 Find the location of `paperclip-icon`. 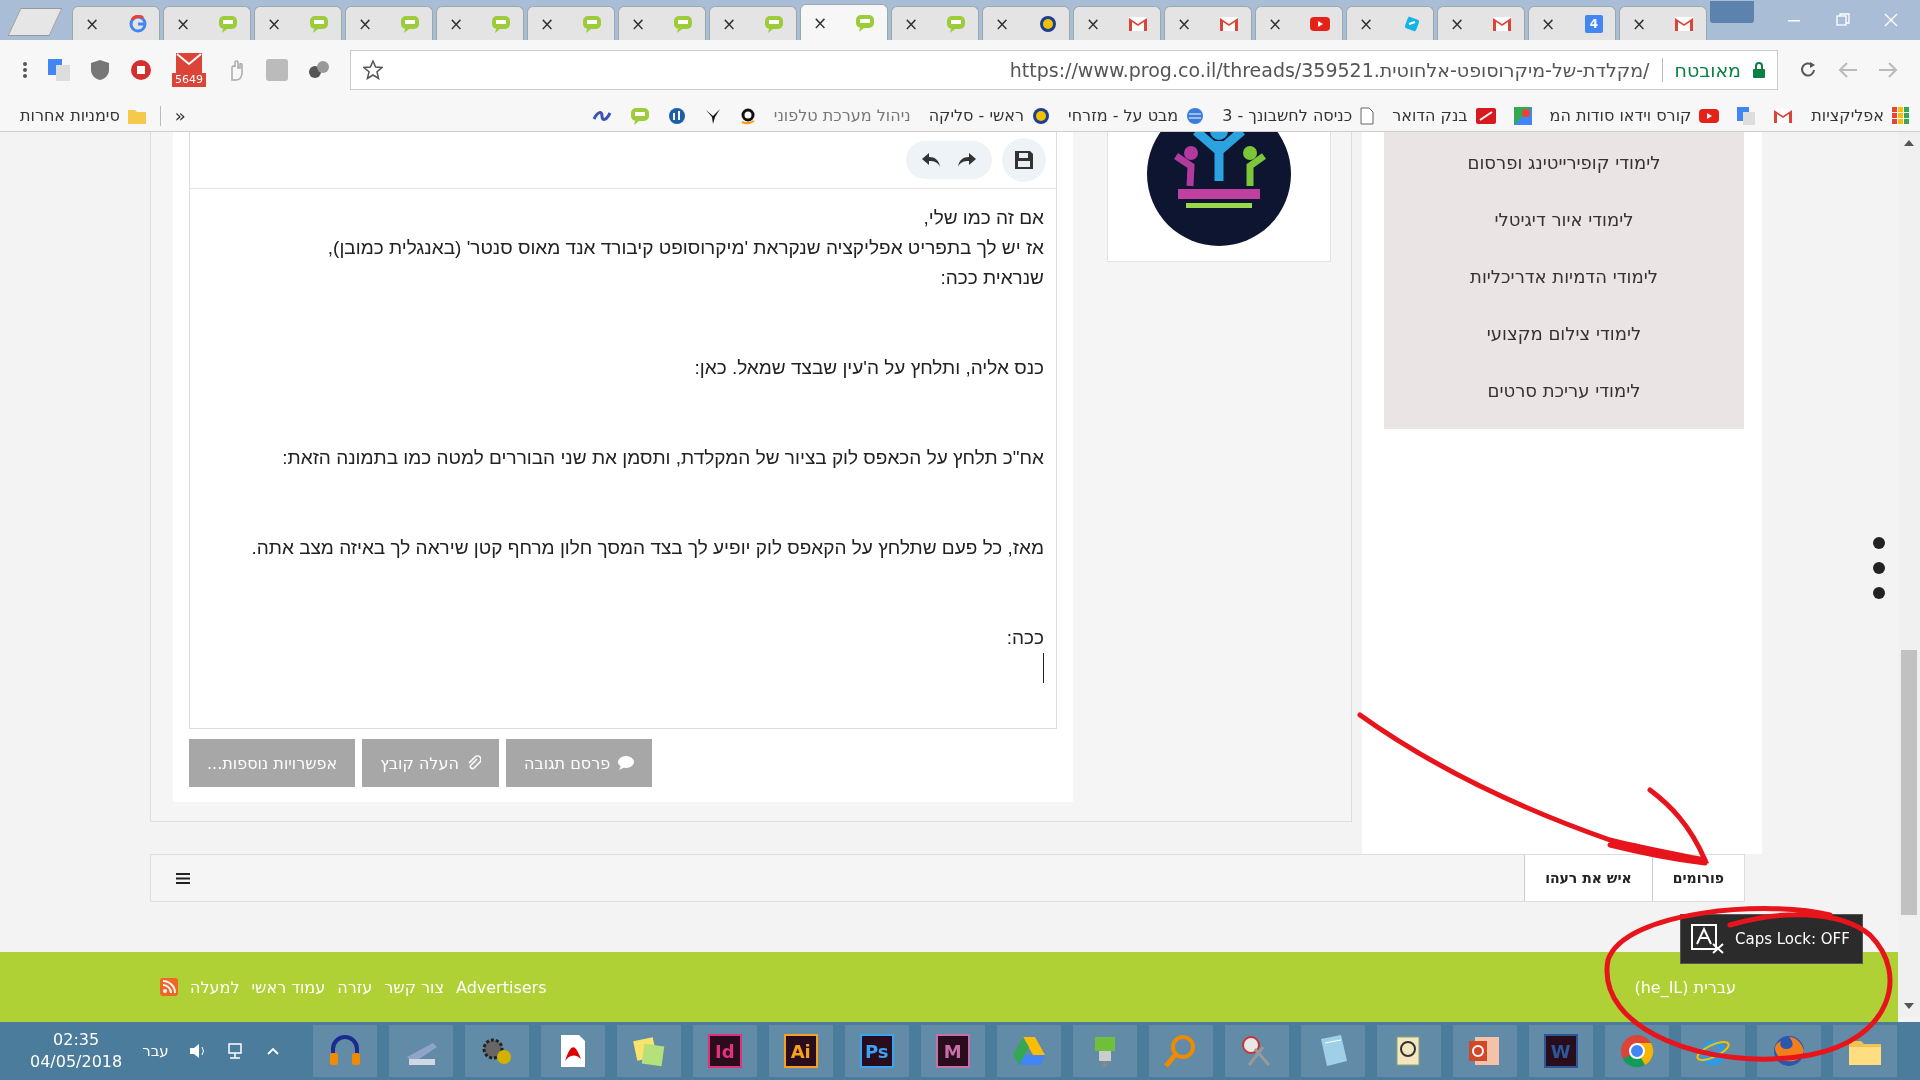

paperclip-icon is located at coordinates (473, 763).